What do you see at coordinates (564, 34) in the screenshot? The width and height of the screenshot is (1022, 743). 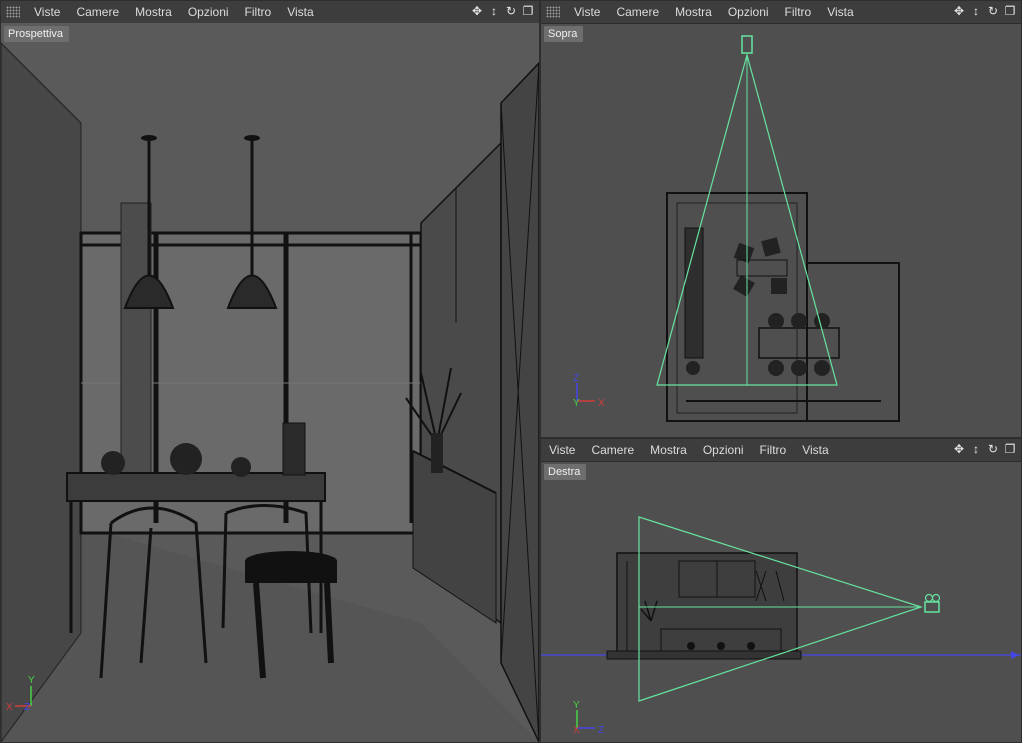 I see `viewport-label-top: Sopra` at bounding box center [564, 34].